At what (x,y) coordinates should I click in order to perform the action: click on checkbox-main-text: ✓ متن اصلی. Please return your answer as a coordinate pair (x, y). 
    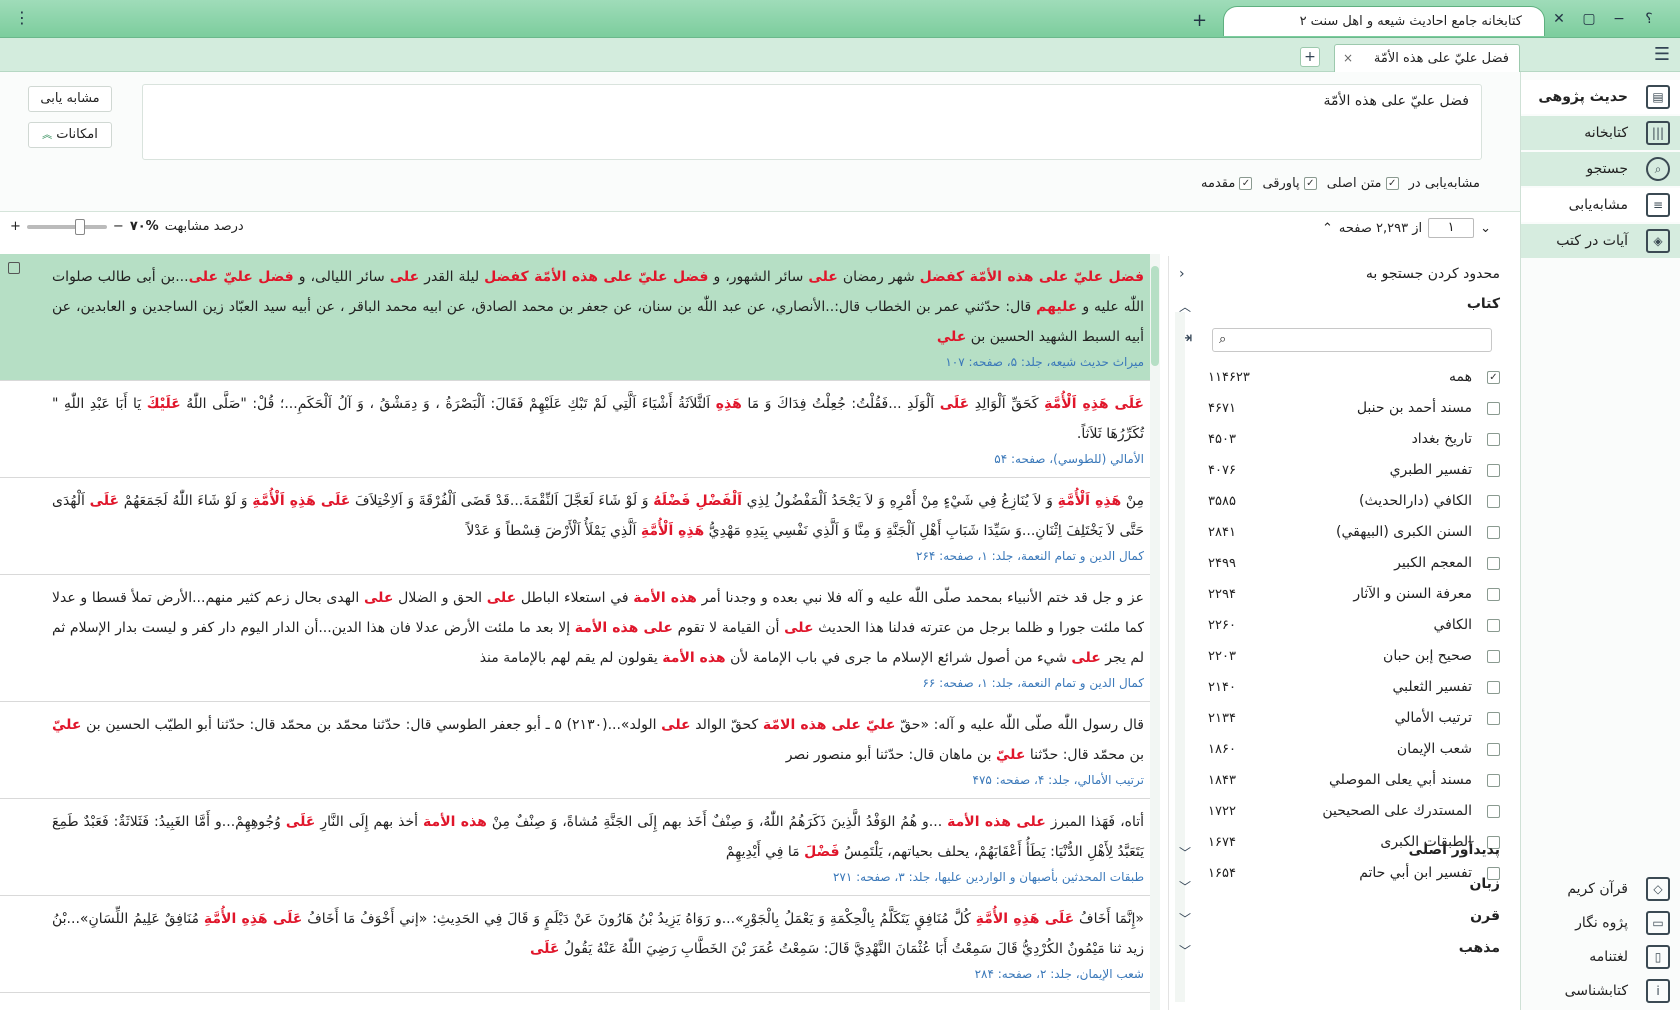
    Looking at the image, I should click on (1363, 183).